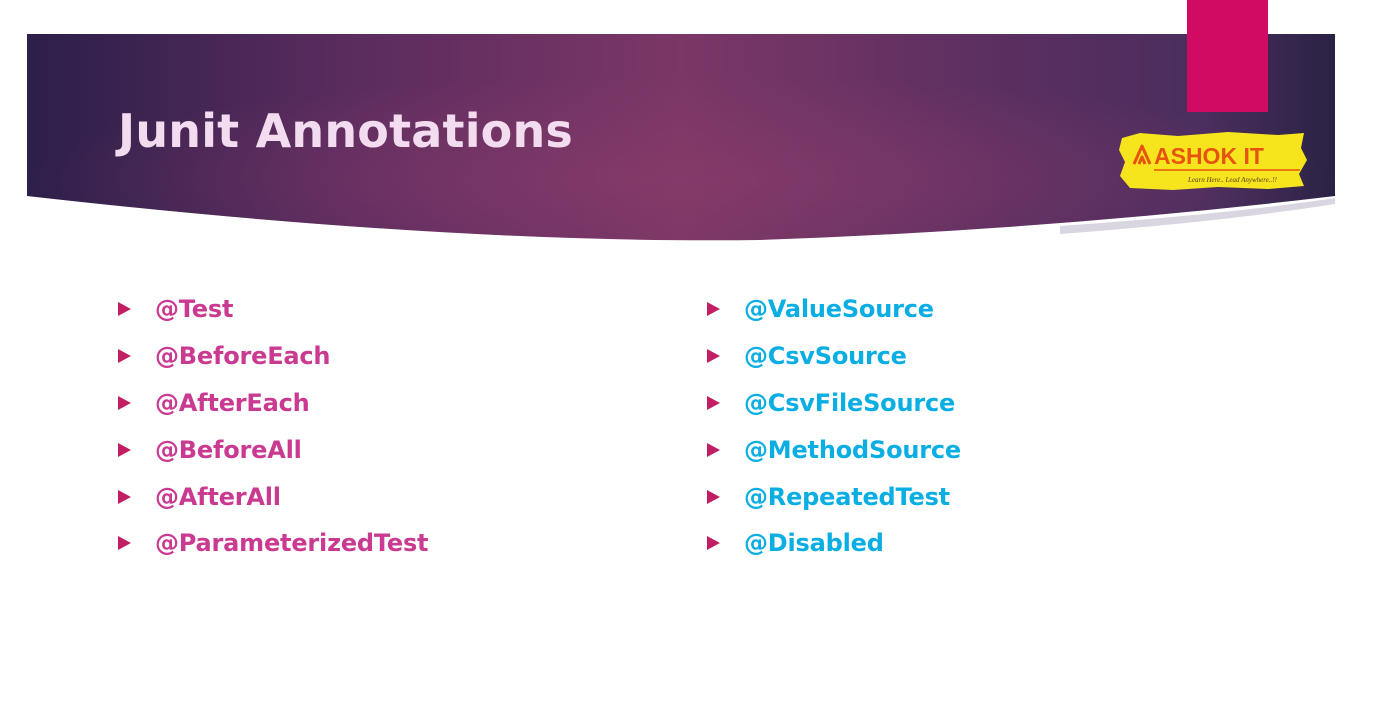  I want to click on list-item: @RepeatedTest, so click(834, 496).